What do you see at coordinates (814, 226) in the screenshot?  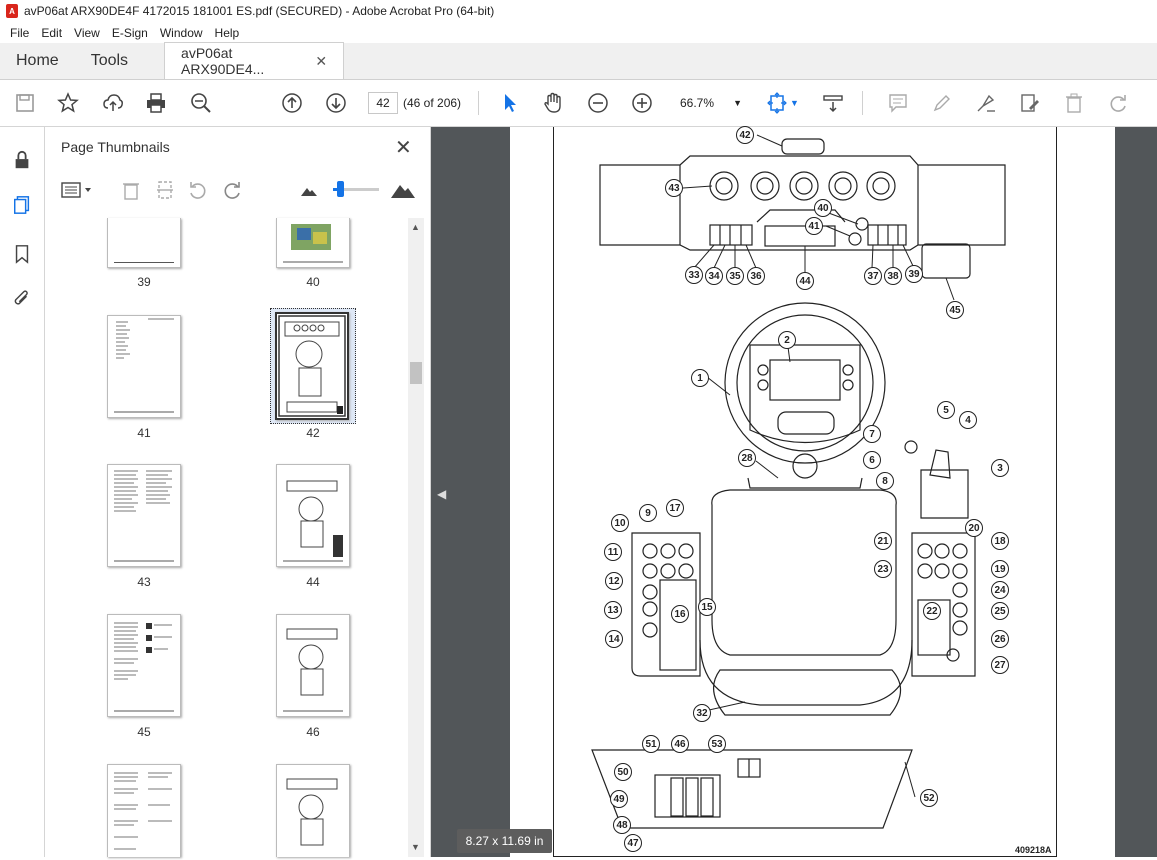 I see `callout-41: 41` at bounding box center [814, 226].